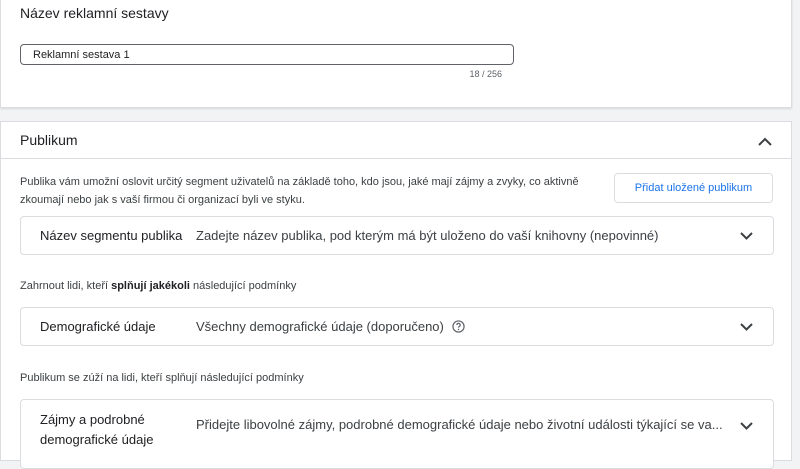  What do you see at coordinates (111, 235) in the screenshot?
I see `segment-name-label: Název segmentu publika` at bounding box center [111, 235].